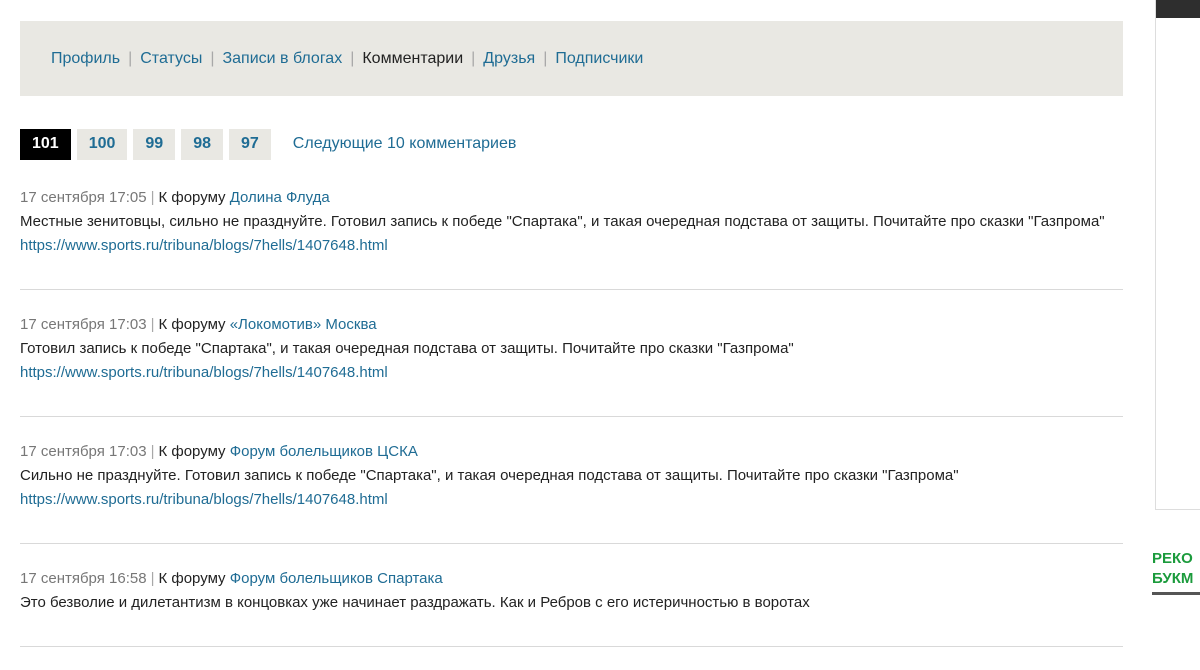 This screenshot has height=670, width=1200. I want to click on pagination: 101 100 99 98 97 Следующие 10 комментариев, so click(268, 144).